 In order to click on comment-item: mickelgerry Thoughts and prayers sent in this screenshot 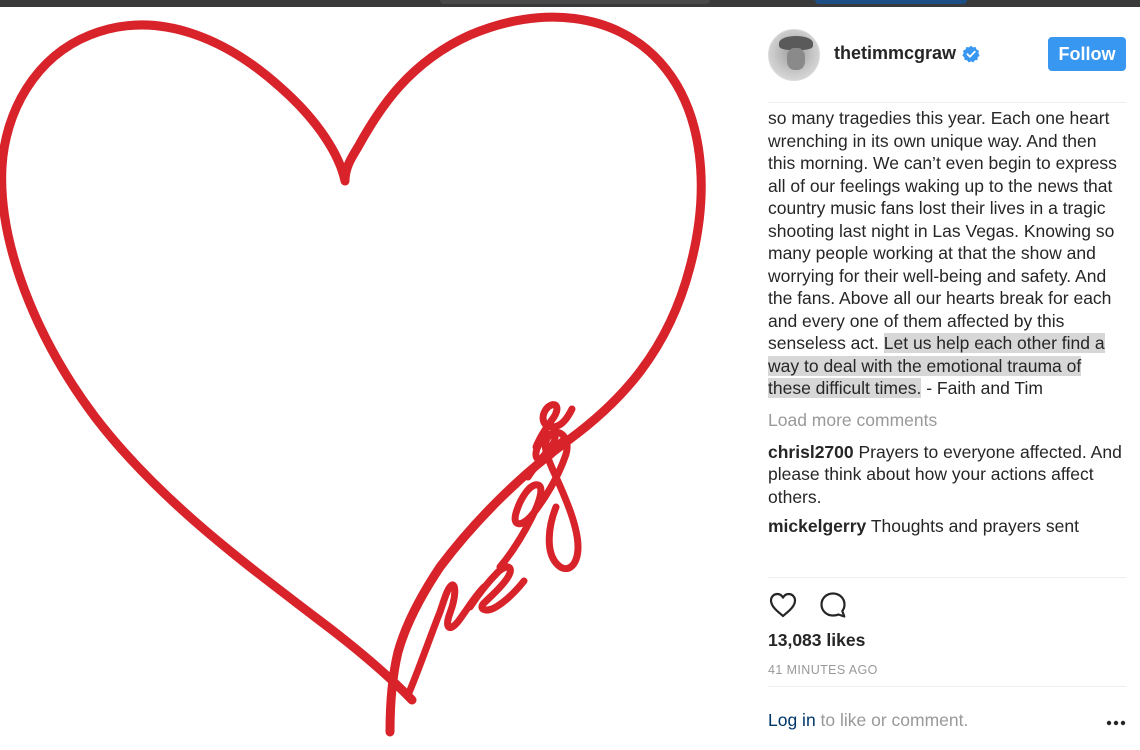, I will do `click(947, 526)`.